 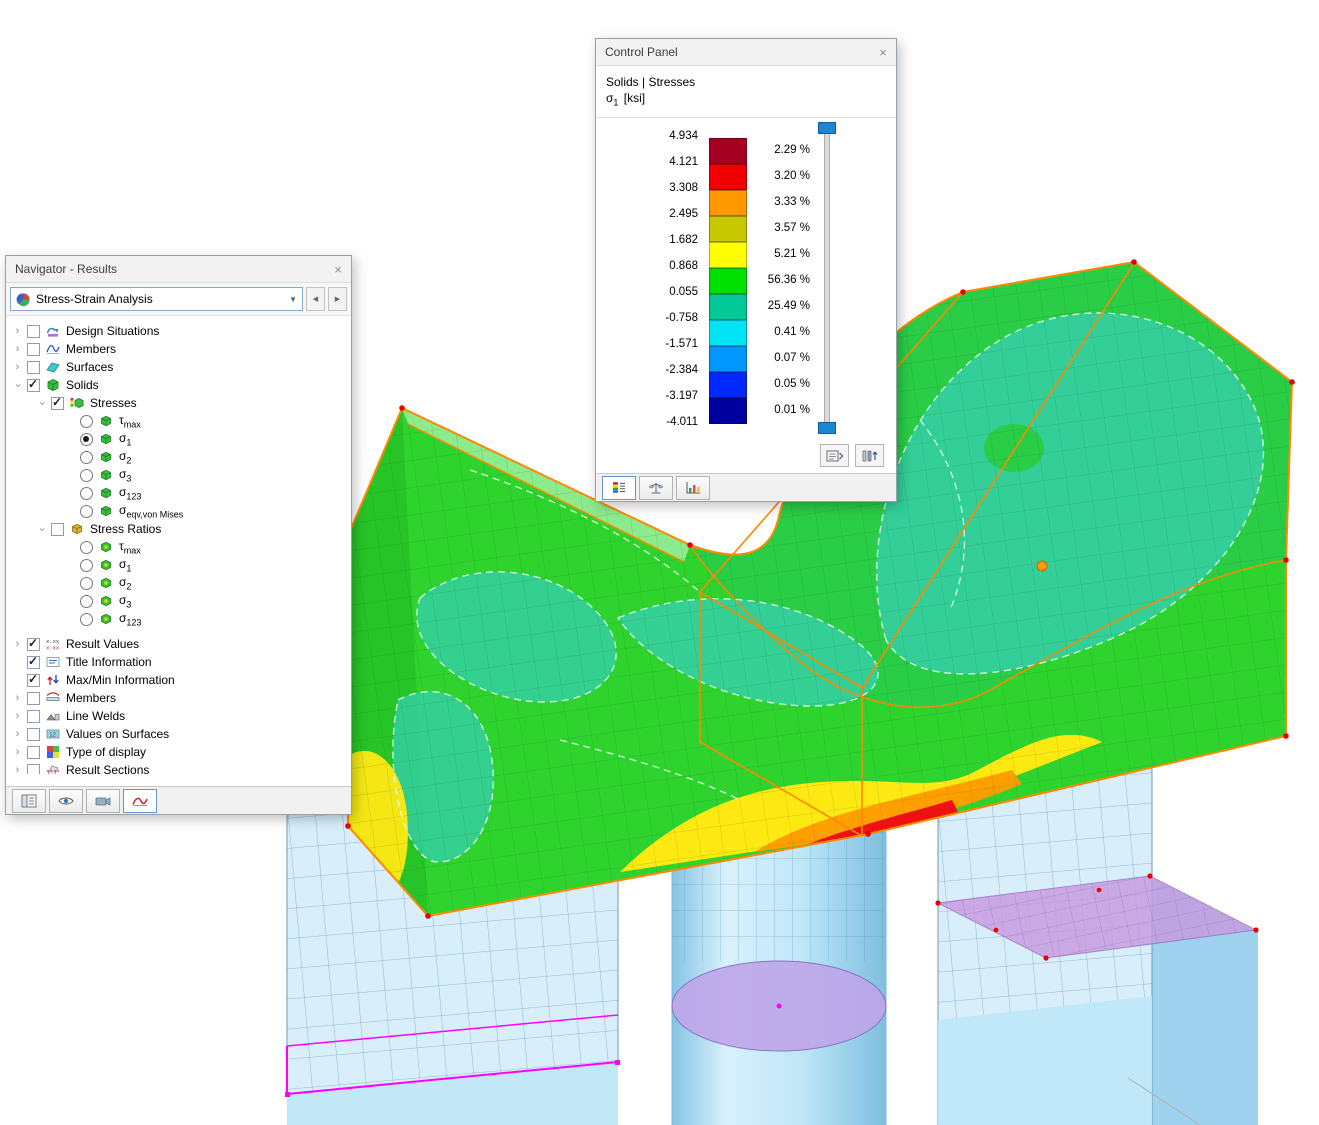 What do you see at coordinates (337, 299) in the screenshot?
I see `next-result-button: ▶` at bounding box center [337, 299].